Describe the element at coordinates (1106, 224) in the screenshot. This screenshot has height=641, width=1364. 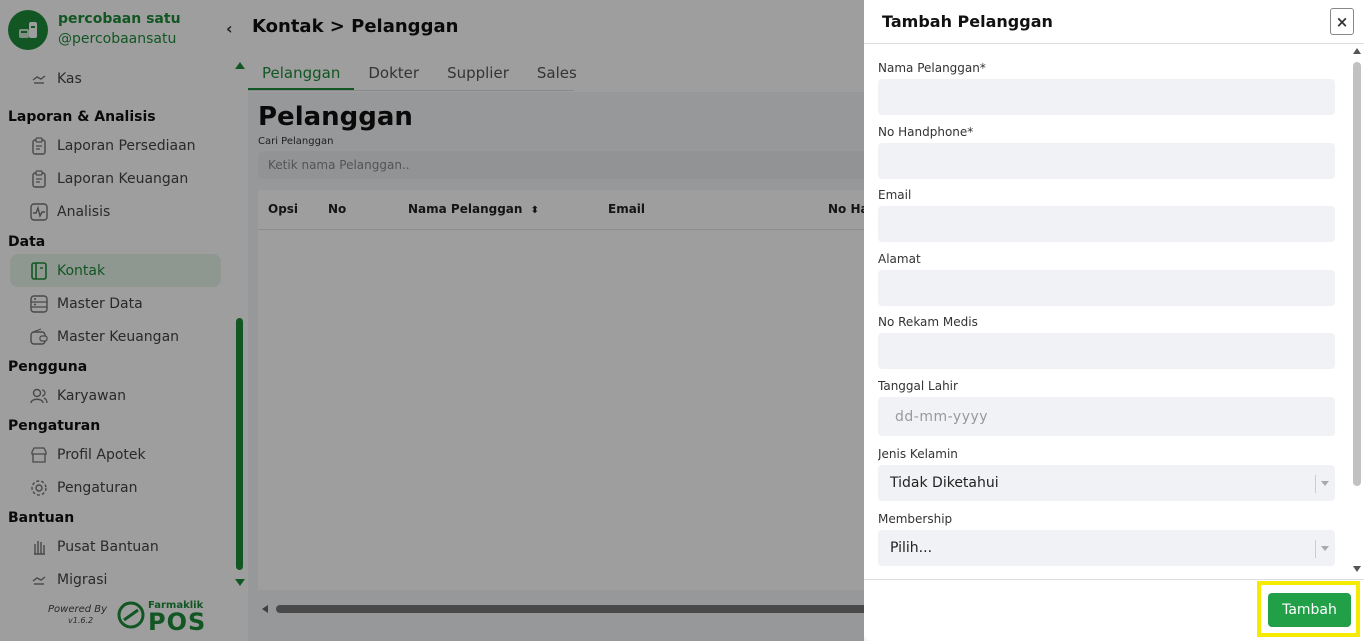
I see `email-input` at that location.